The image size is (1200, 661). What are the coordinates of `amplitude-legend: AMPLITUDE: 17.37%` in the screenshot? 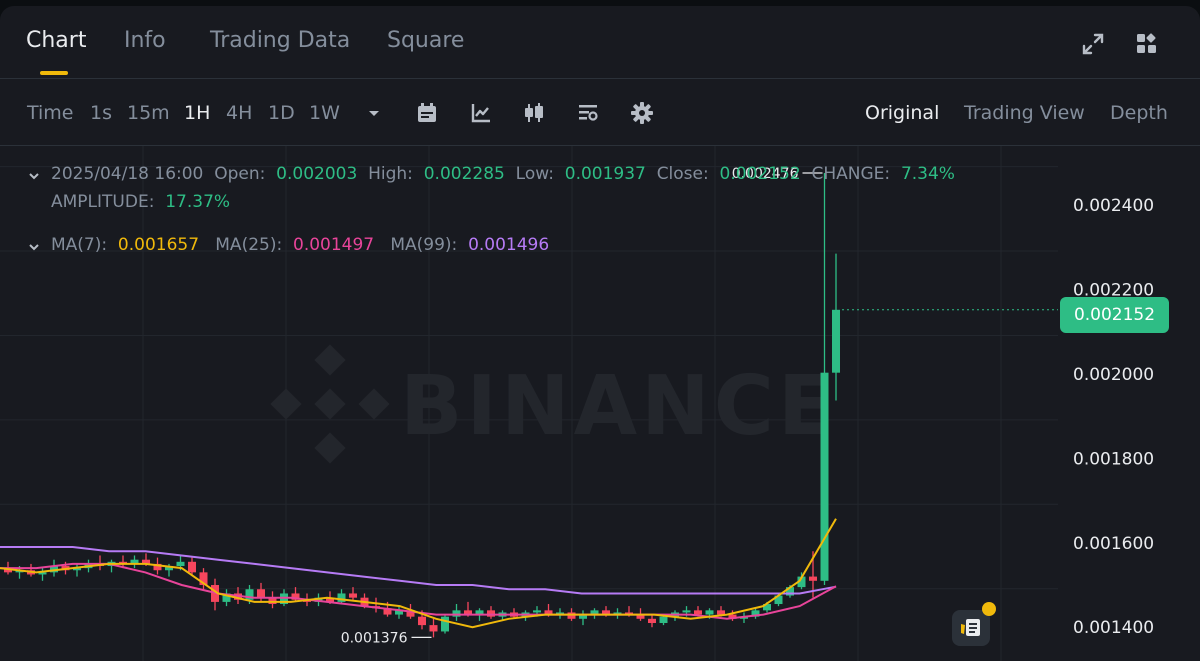 It's located at (140, 202).